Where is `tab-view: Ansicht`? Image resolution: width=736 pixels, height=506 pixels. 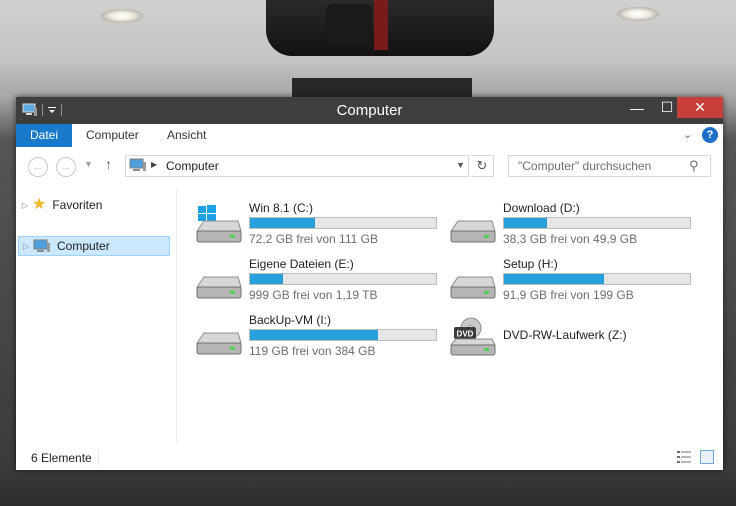
tab-view: Ansicht is located at coordinates (186, 135).